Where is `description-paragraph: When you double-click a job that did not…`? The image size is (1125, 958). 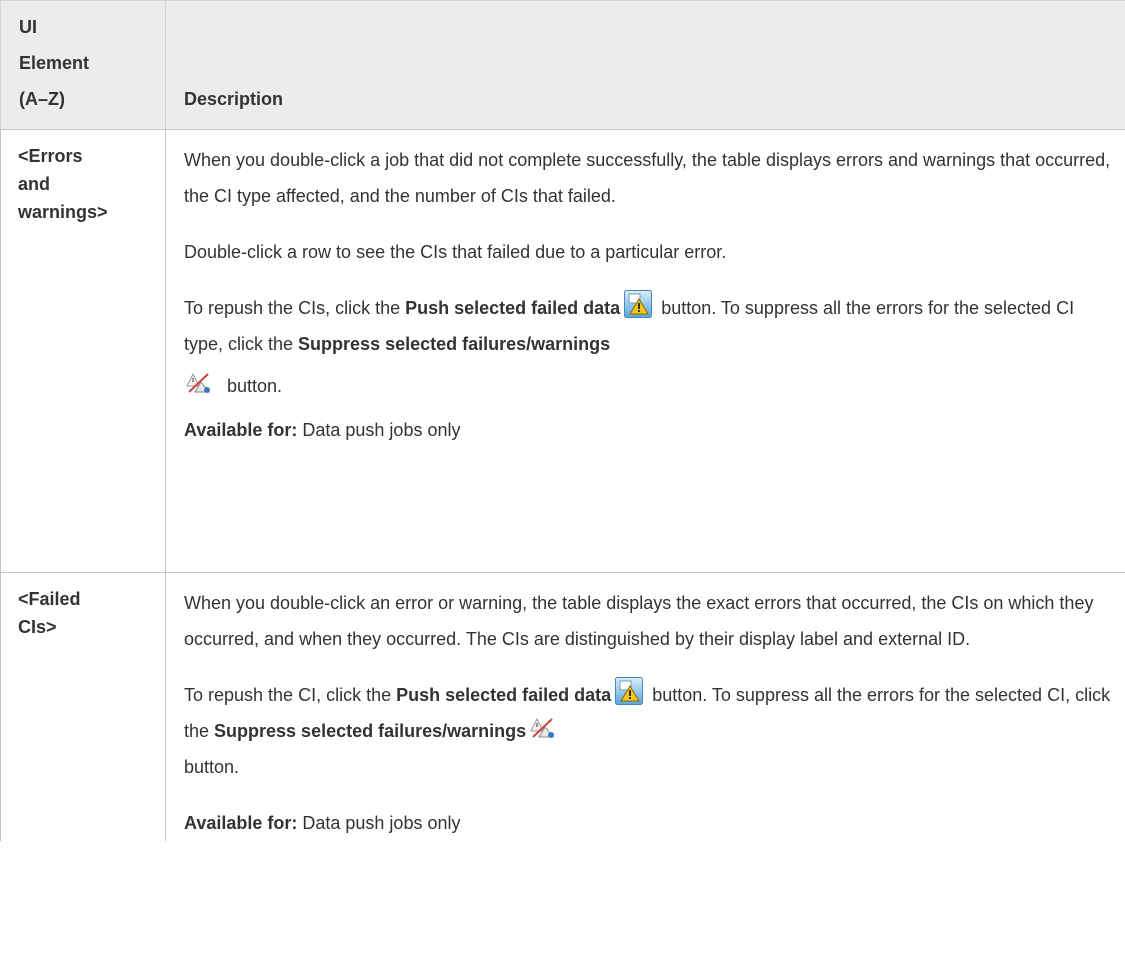
description-paragraph: When you double-click a job that did not… is located at coordinates (647, 178).